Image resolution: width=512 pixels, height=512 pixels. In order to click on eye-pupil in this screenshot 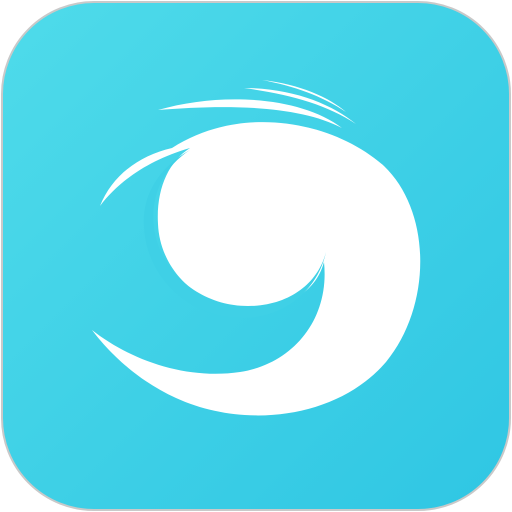, I will do `click(236, 218)`.